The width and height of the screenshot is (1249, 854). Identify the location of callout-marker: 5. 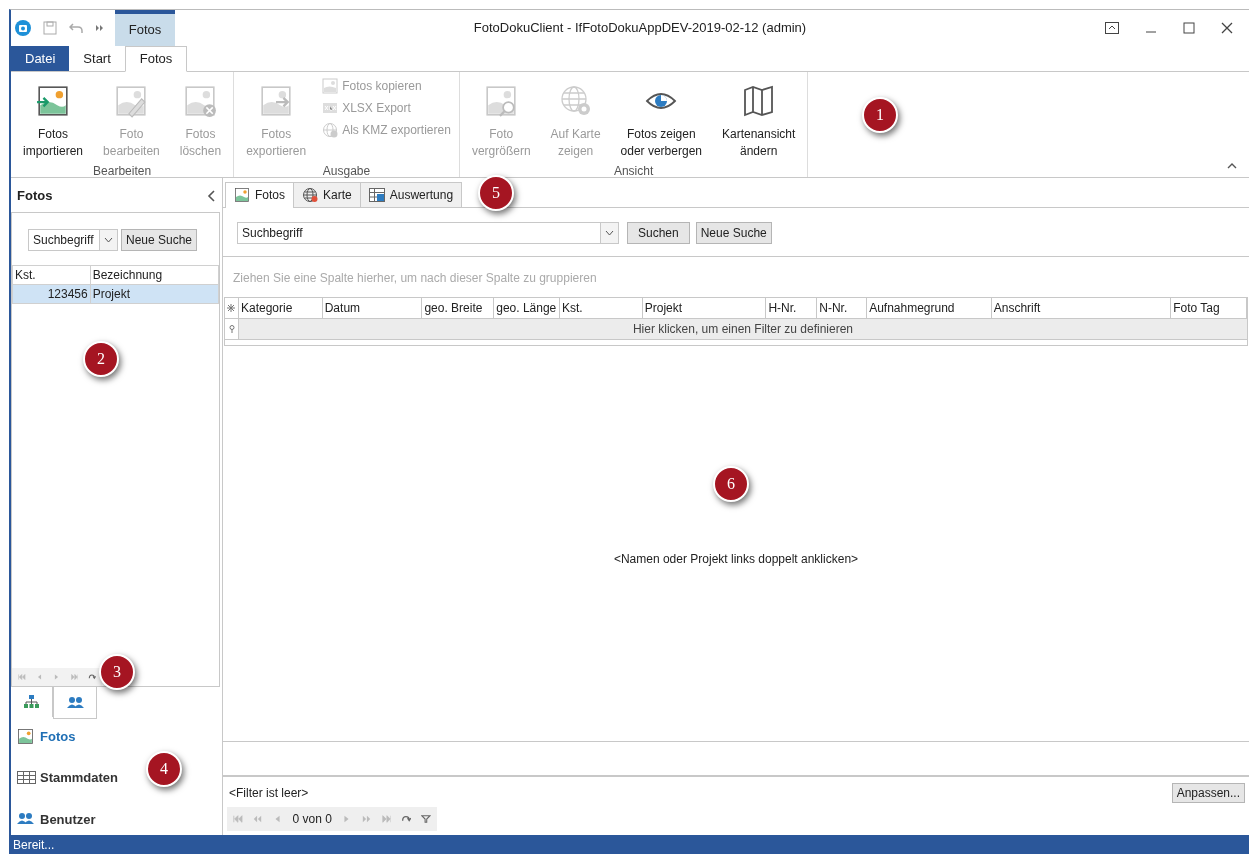
(496, 193).